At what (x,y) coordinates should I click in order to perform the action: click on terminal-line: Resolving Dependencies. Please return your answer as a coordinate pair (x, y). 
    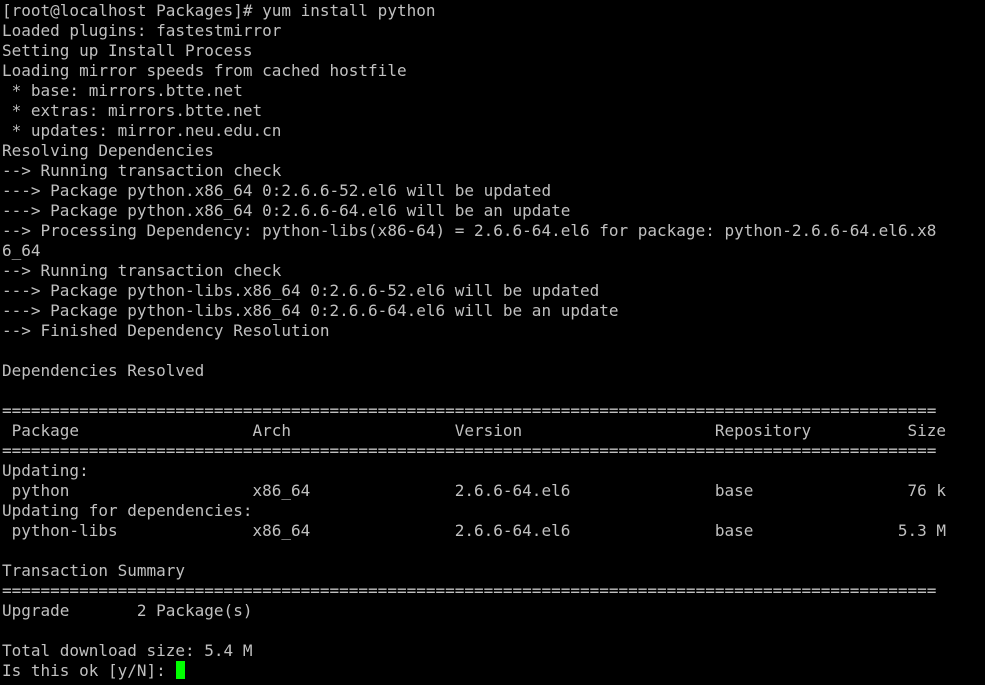
    Looking at the image, I should click on (108, 150).